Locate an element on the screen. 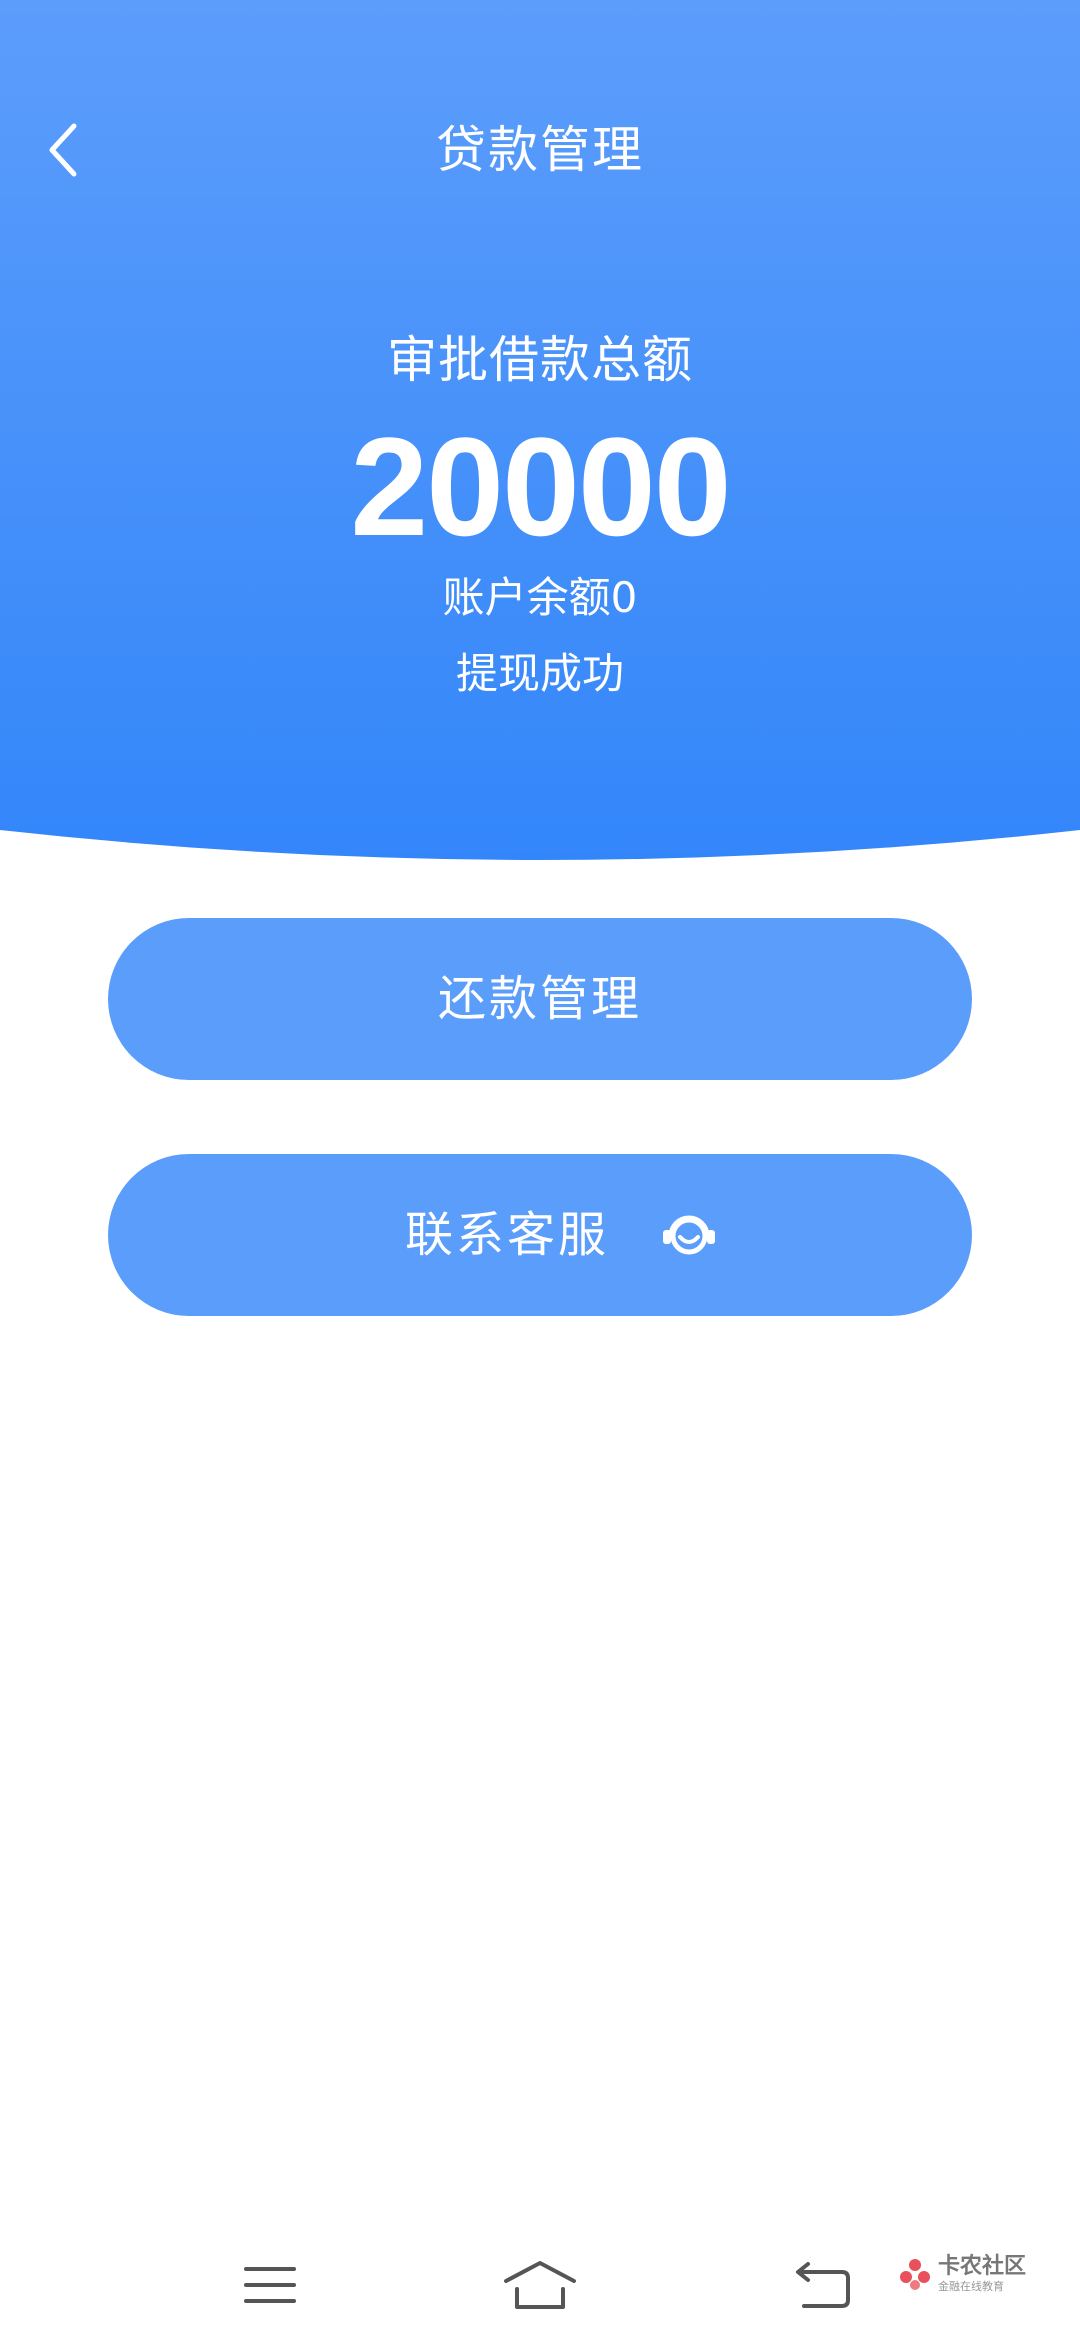  contact-service-button: 联系客服 is located at coordinates (540, 1235).